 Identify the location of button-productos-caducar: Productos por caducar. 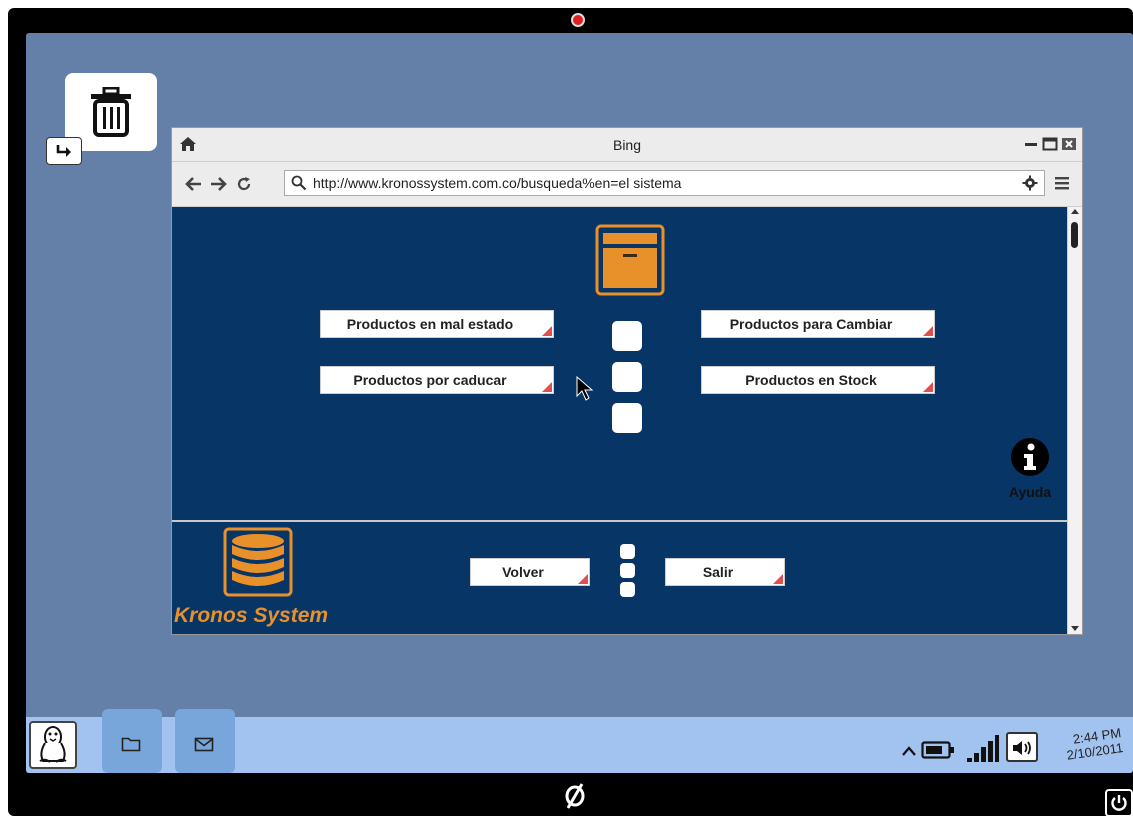
(437, 380).